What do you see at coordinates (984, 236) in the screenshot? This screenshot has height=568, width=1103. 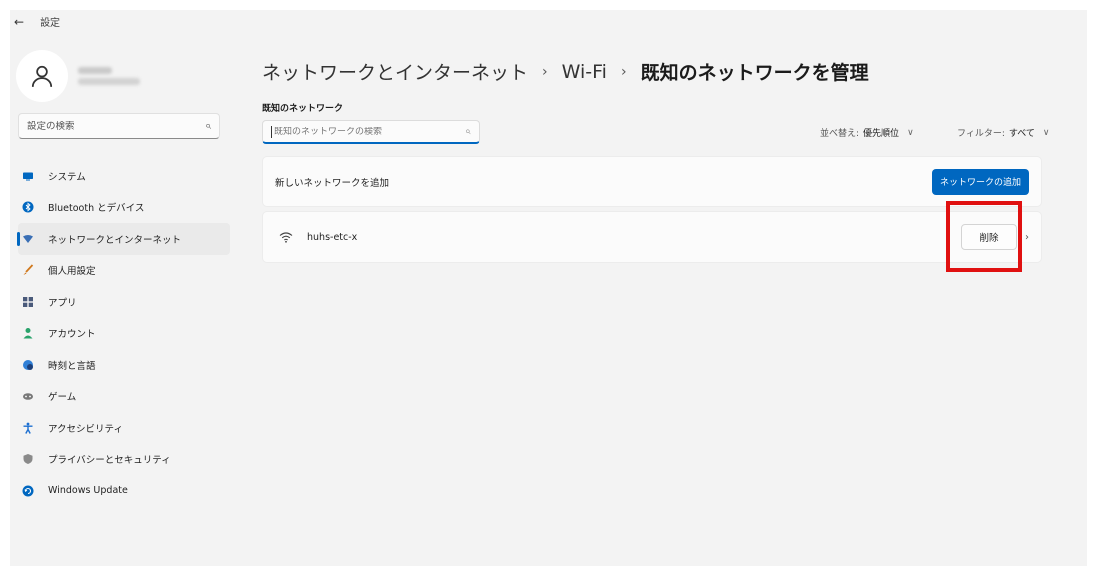 I see `highlight-box` at bounding box center [984, 236].